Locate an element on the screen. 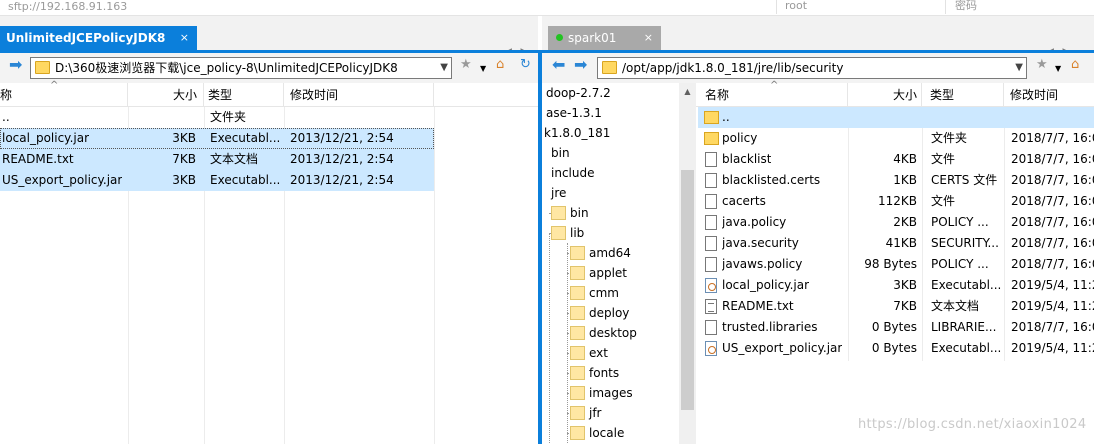 The height and width of the screenshot is (444, 1094). list-item: README.txt 7KB 文本文档 2013/12/21, 2:54 is located at coordinates (217, 159).